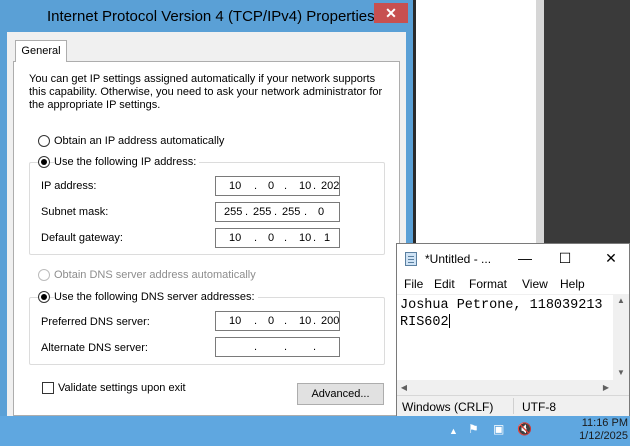  I want to click on vertical-scrollbar: ▲ ▼, so click(621, 344).